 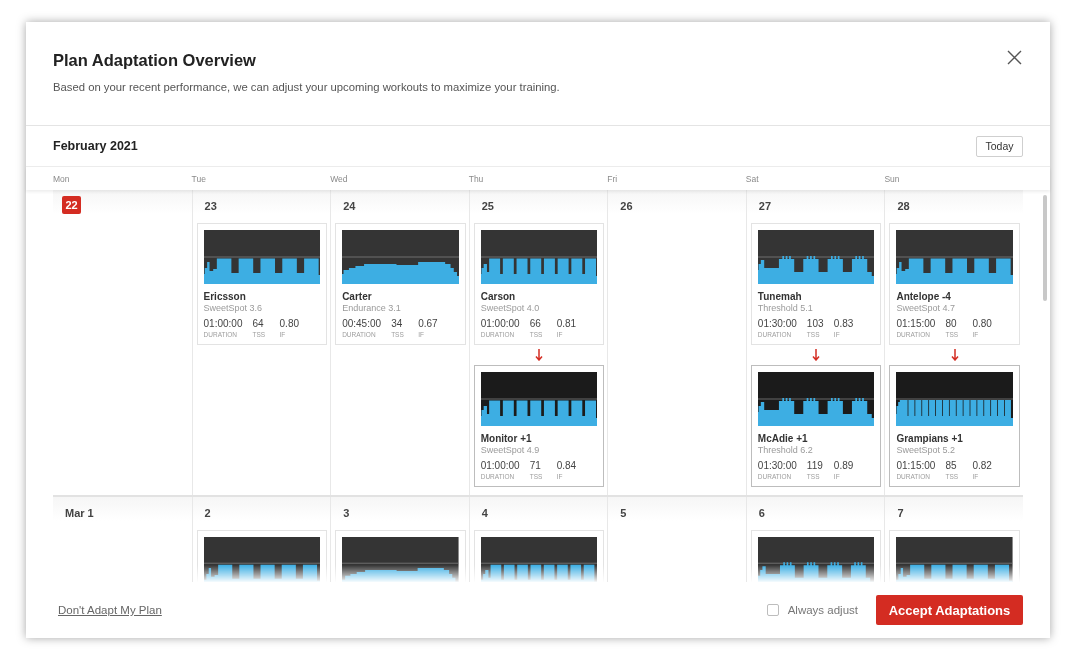 What do you see at coordinates (210, 206) in the screenshot?
I see `day-date: 23` at bounding box center [210, 206].